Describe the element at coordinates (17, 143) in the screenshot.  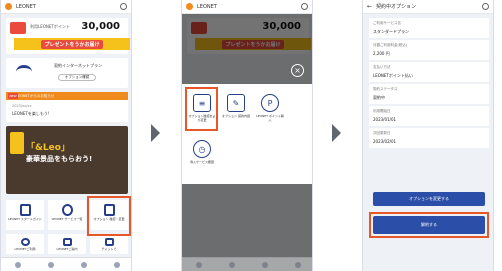
I see `campaign-mascot-icon` at that location.